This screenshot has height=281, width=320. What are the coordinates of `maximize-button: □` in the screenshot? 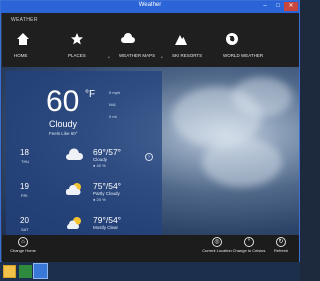 It's located at (278, 6).